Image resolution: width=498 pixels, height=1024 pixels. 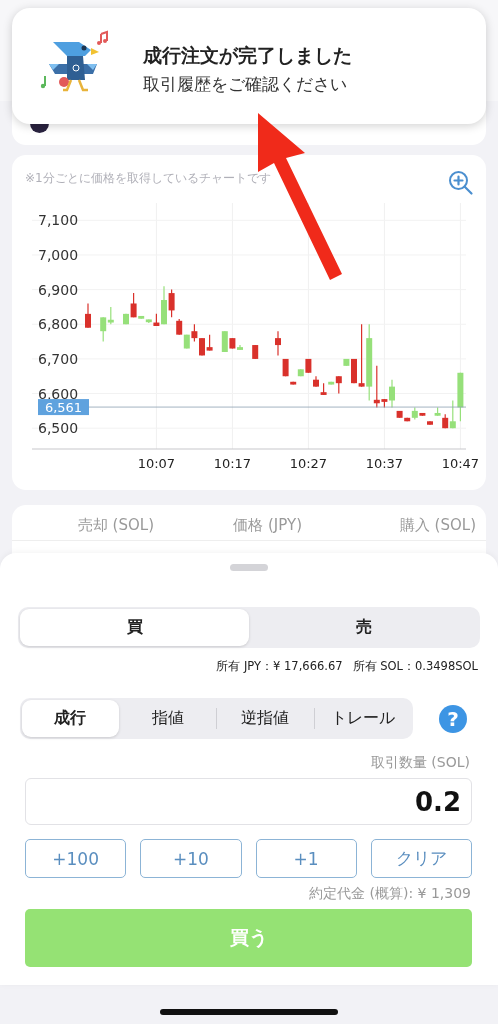 What do you see at coordinates (248, 801) in the screenshot?
I see `quantity-field: 0.2` at bounding box center [248, 801].